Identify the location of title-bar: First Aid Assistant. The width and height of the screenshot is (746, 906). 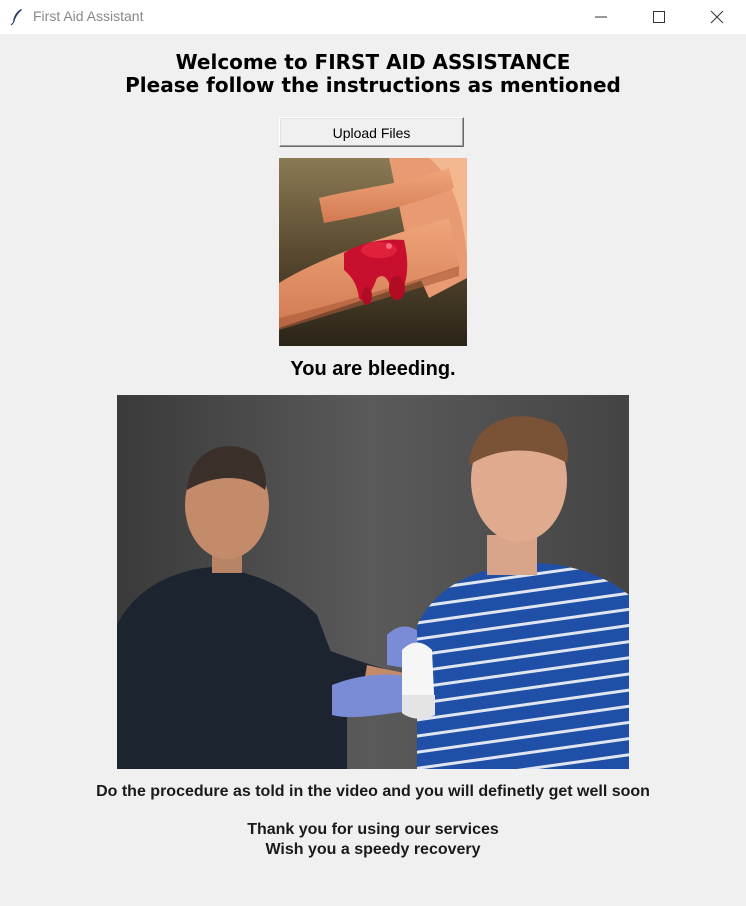
(373, 17).